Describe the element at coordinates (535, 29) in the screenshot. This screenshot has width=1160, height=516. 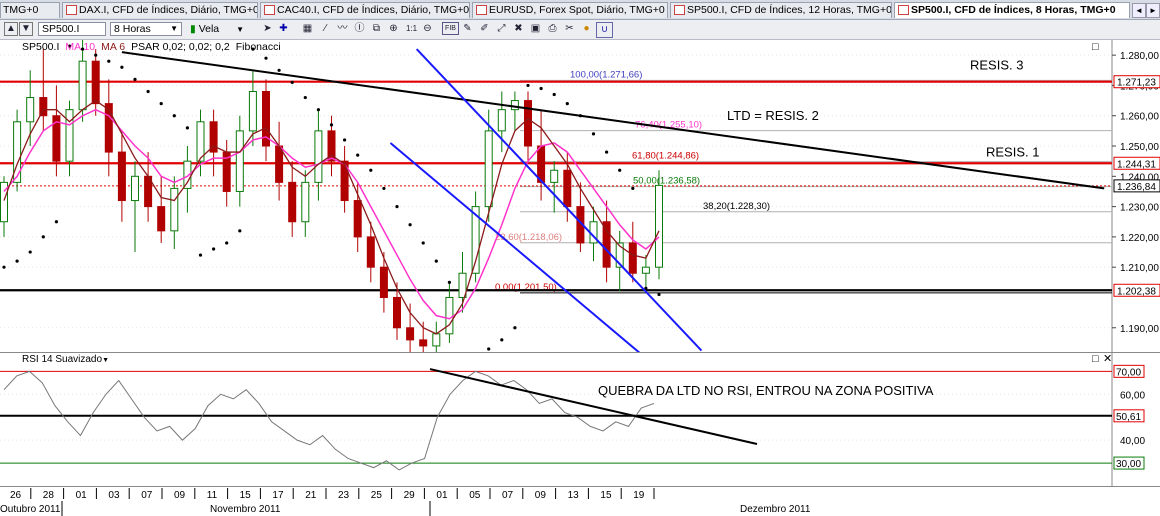
I see `snapshot-icon: ▣` at that location.